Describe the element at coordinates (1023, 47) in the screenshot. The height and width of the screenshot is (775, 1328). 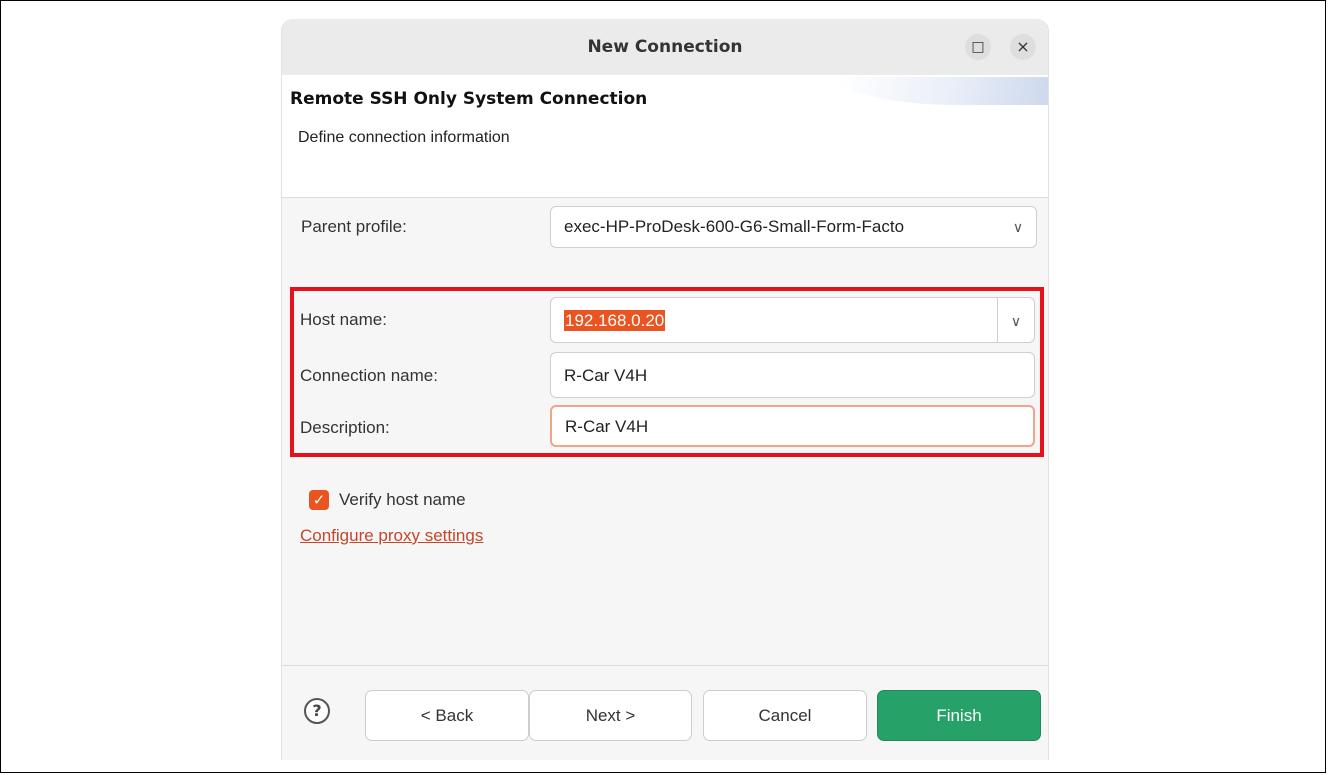
I see `close-icon: ×` at that location.